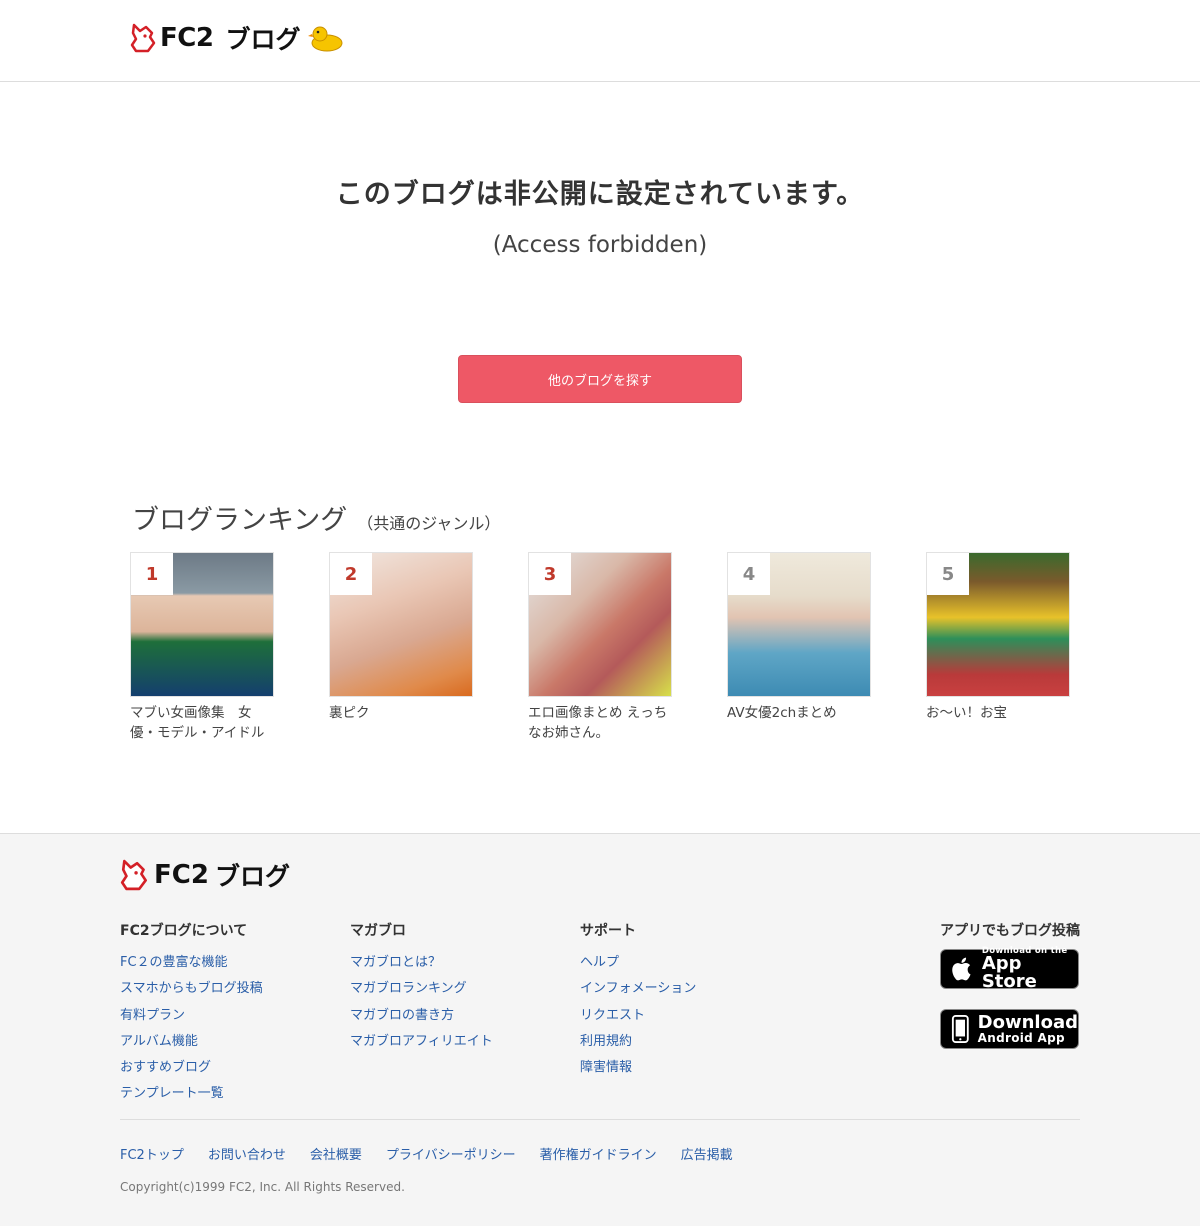 The image size is (1200, 1226). What do you see at coordinates (191, 1042) in the screenshot?
I see `footer-link: アルバム機能` at bounding box center [191, 1042].